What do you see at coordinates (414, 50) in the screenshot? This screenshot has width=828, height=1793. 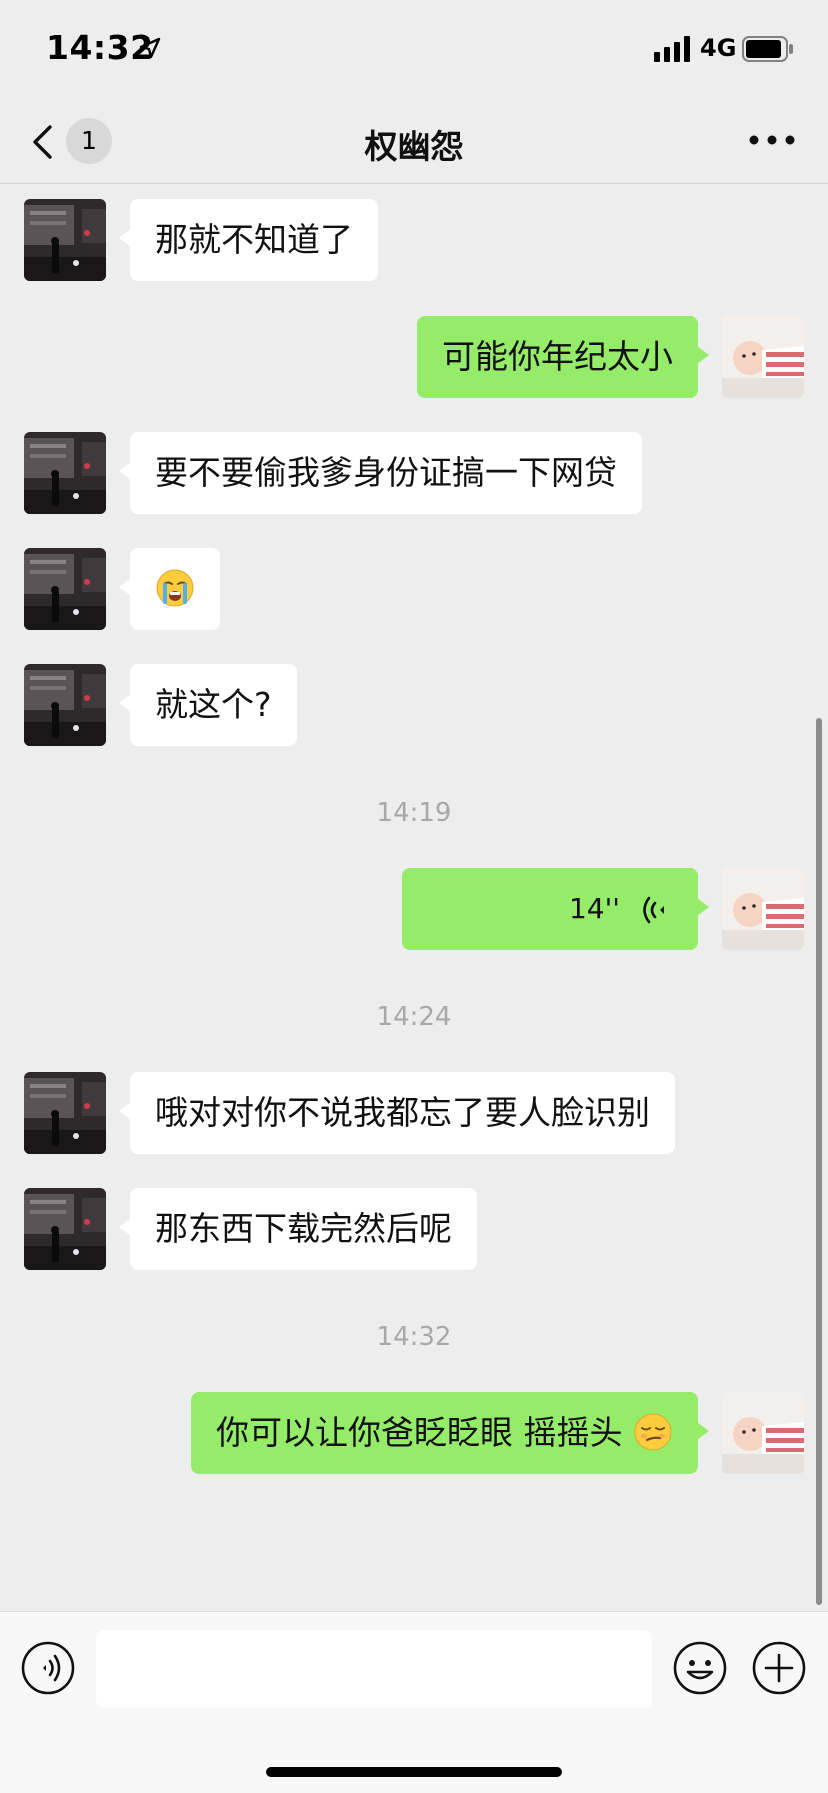 I see `status-bar: 14:32 4G` at bounding box center [414, 50].